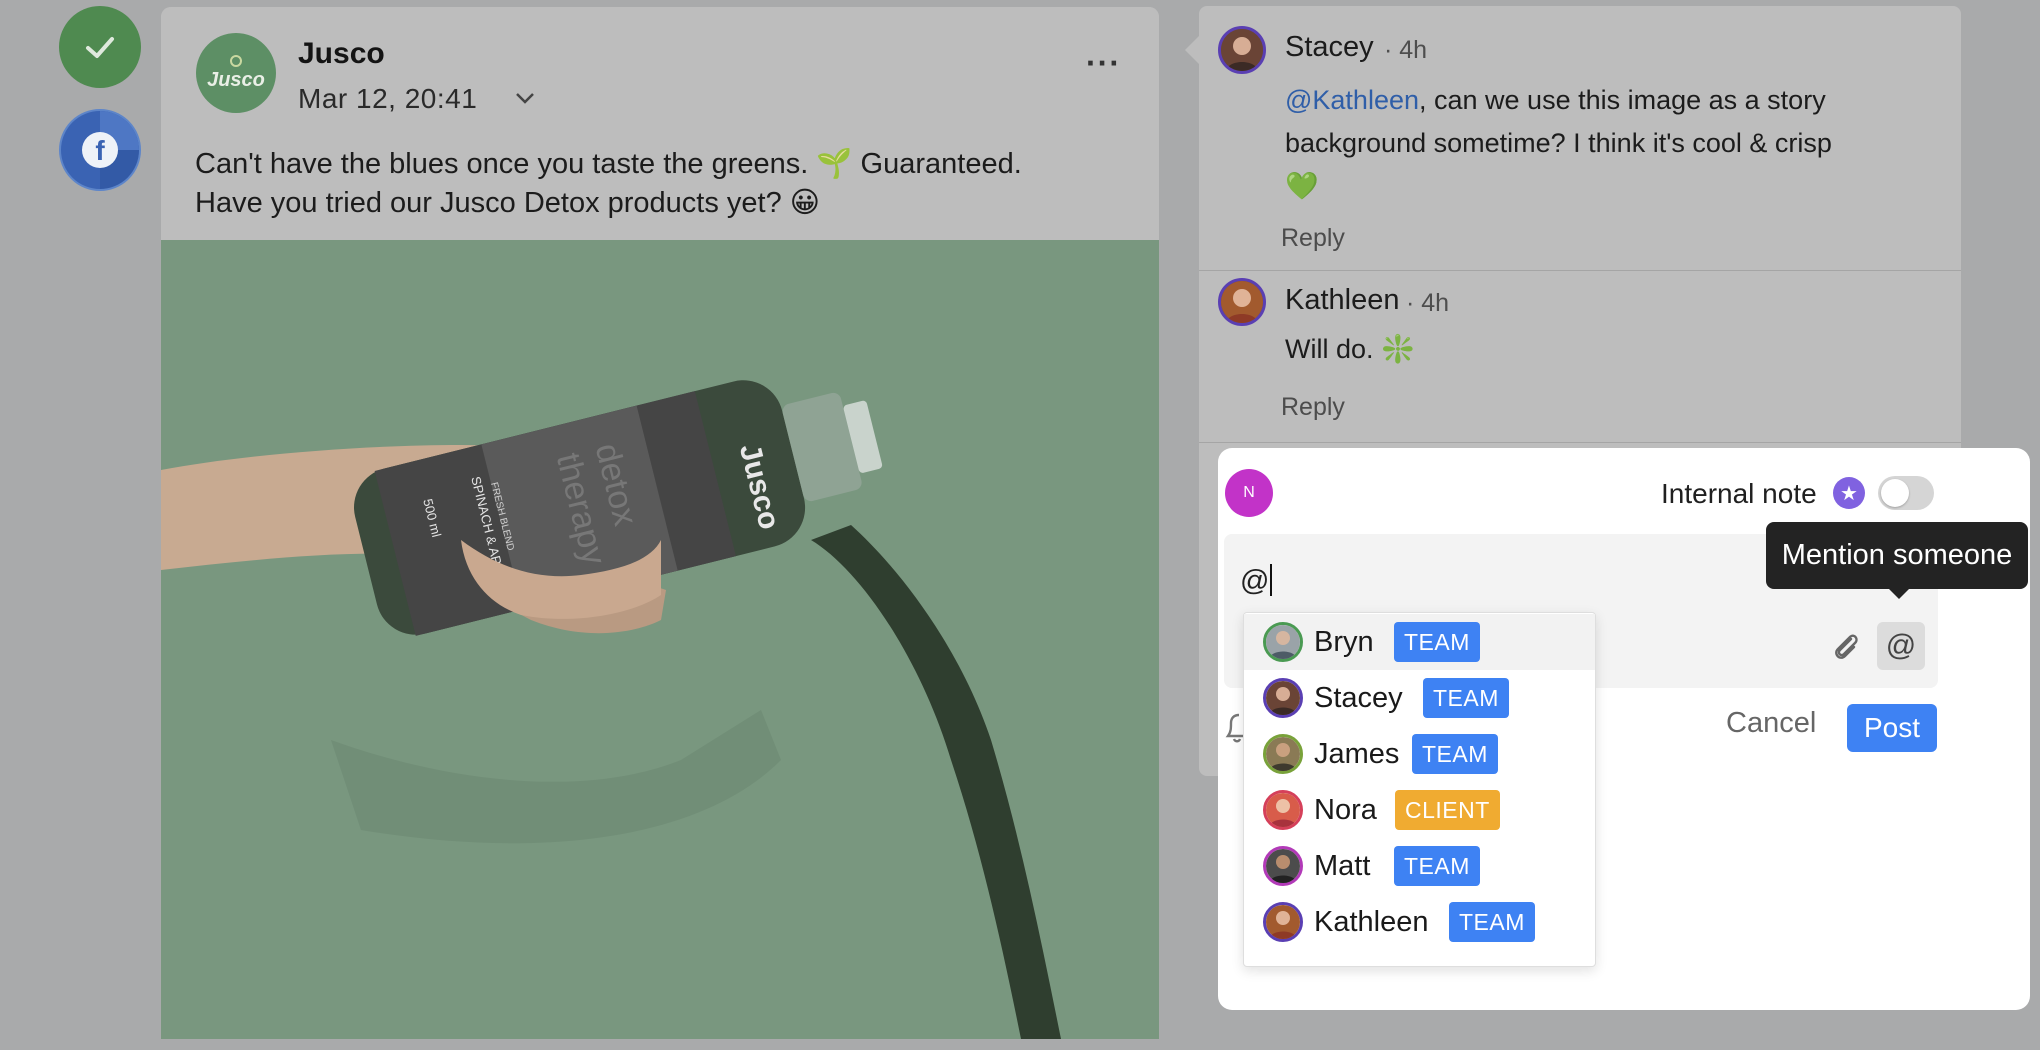  What do you see at coordinates (110, 150) in the screenshot?
I see `facebook-icon: f` at bounding box center [110, 150].